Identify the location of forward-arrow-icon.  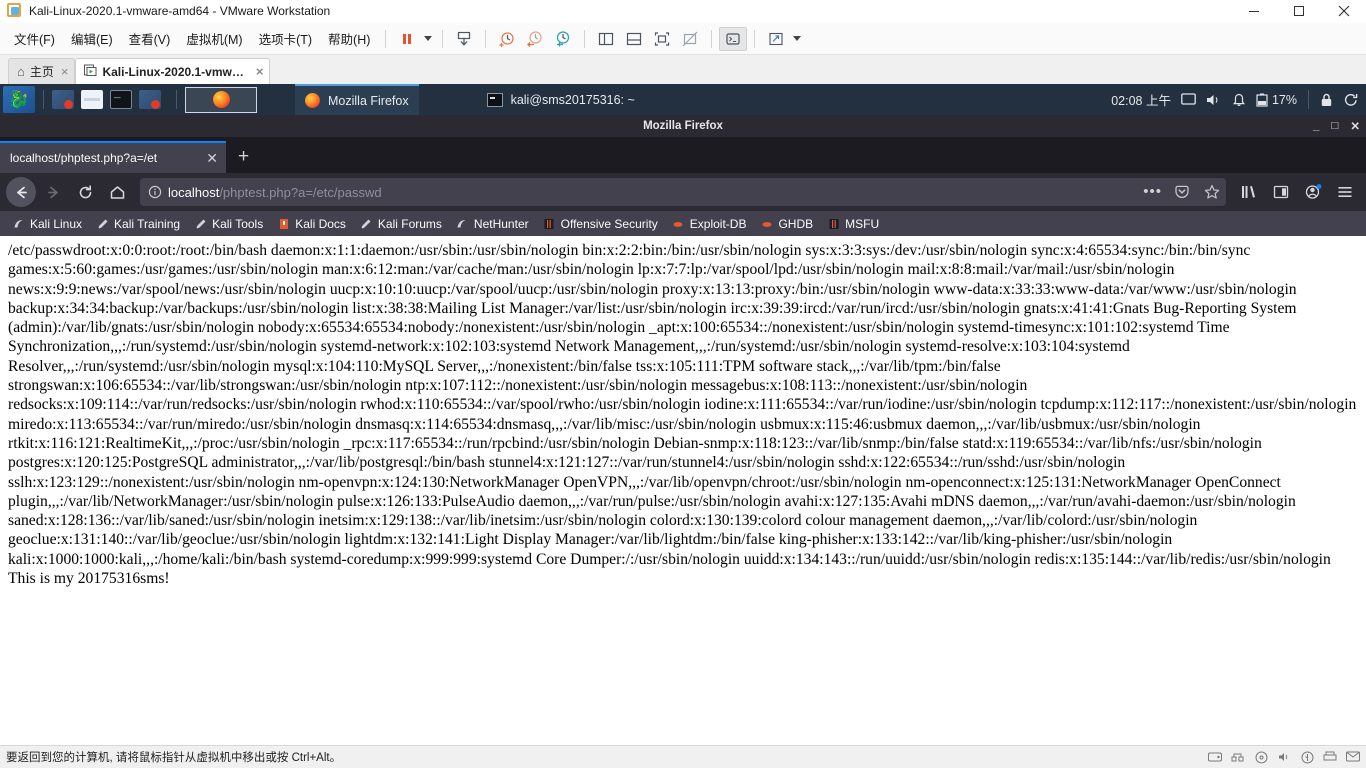
(53, 192).